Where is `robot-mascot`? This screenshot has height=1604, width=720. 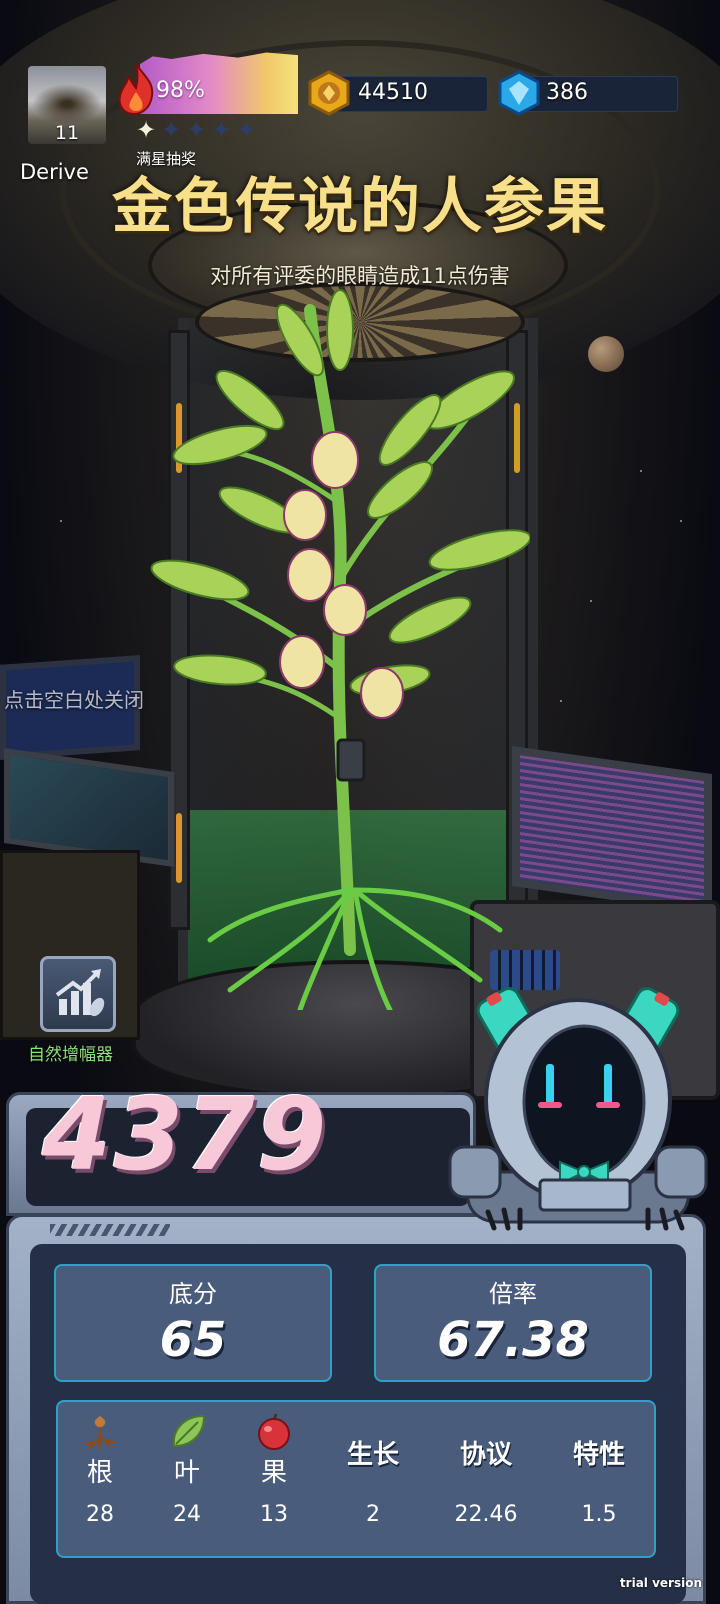
robot-mascot is located at coordinates (578, 1109).